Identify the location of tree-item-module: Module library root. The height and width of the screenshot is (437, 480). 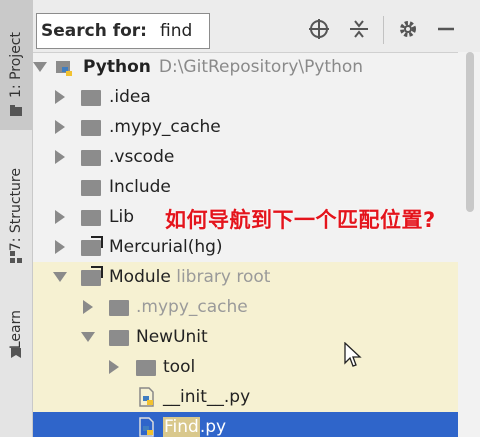
(245, 277).